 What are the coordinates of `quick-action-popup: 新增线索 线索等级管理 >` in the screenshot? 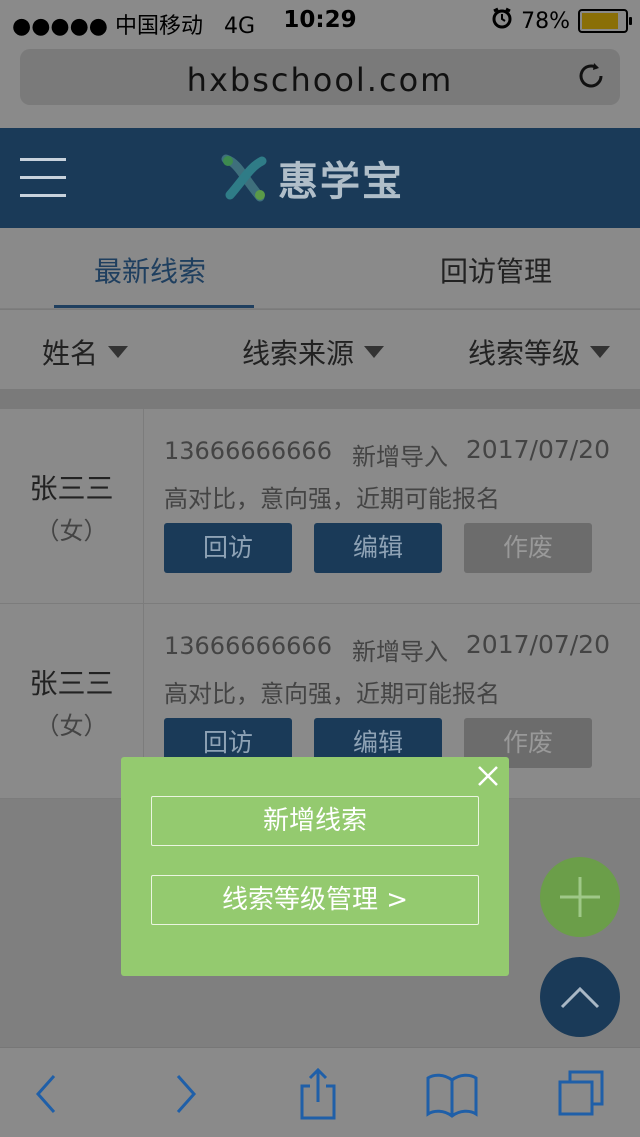 It's located at (315, 866).